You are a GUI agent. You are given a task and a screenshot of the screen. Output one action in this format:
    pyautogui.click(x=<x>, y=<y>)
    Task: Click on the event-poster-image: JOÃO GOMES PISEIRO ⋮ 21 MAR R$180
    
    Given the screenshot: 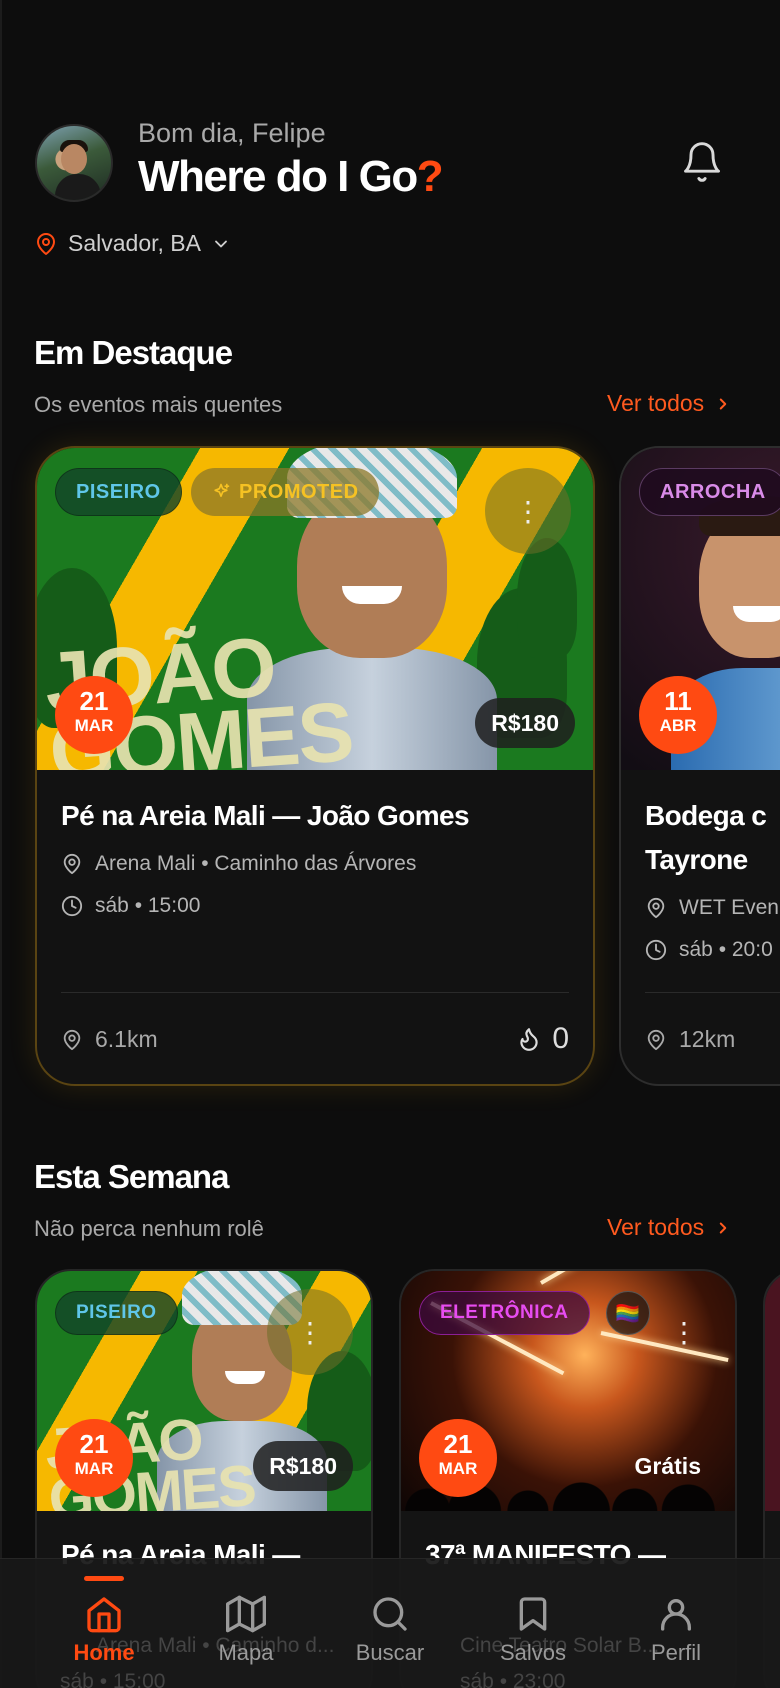 What is the action you would take?
    pyautogui.click(x=204, y=1391)
    